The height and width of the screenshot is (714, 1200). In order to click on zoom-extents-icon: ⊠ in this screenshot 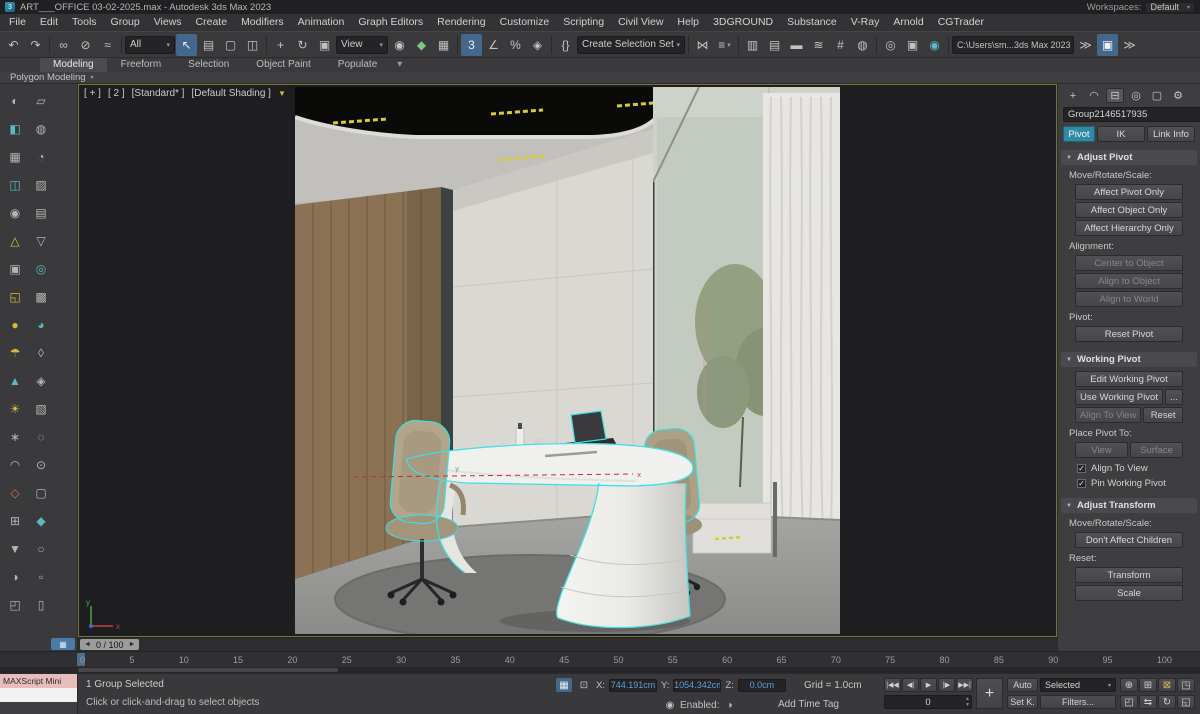, I will do `click(1167, 685)`.